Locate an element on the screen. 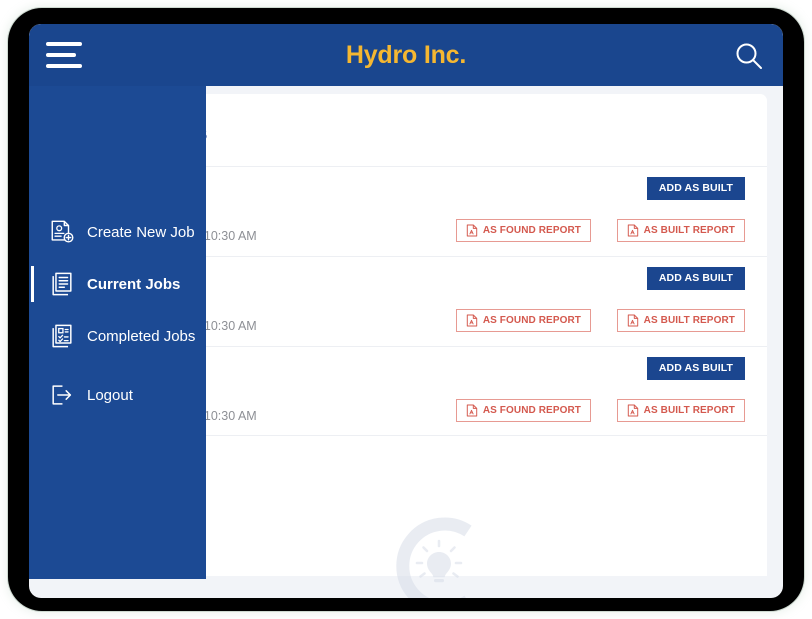 Image resolution: width=812 pixels, height=619 pixels. logout-arrow-icon is located at coordinates (62, 395).